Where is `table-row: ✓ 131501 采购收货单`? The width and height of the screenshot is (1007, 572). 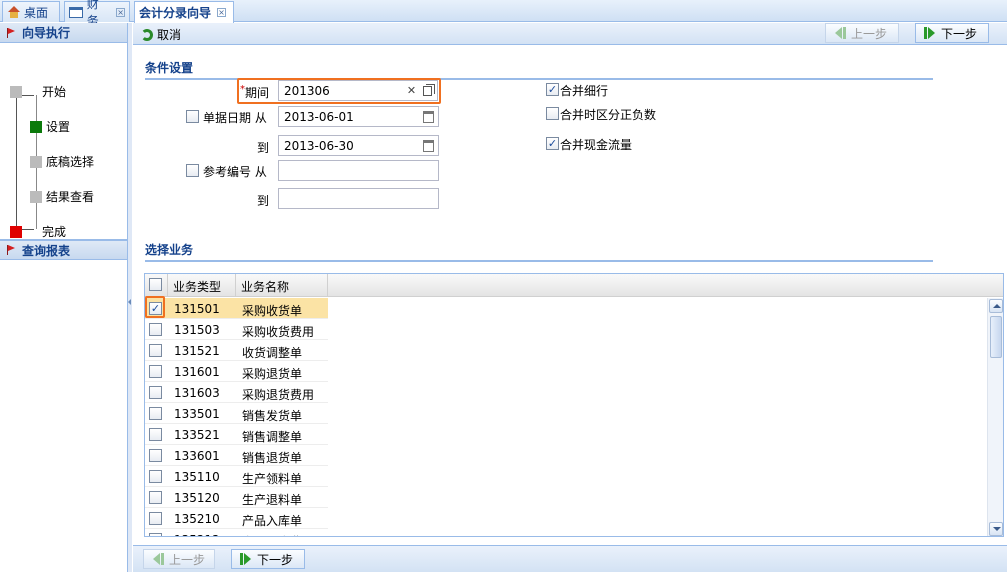
table-row: ✓ 131501 采购收货单 is located at coordinates (236, 308).